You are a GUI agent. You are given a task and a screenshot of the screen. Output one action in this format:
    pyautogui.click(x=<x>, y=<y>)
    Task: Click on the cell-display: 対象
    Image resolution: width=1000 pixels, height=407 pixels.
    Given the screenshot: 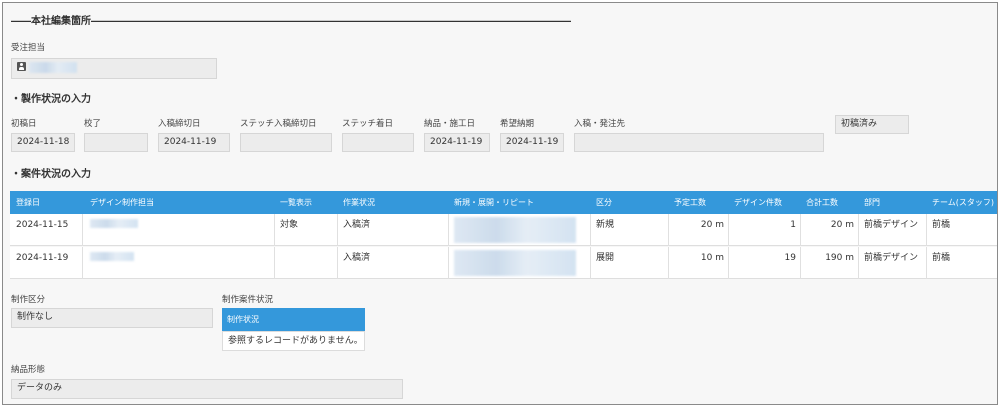 What is the action you would take?
    pyautogui.click(x=289, y=225)
    